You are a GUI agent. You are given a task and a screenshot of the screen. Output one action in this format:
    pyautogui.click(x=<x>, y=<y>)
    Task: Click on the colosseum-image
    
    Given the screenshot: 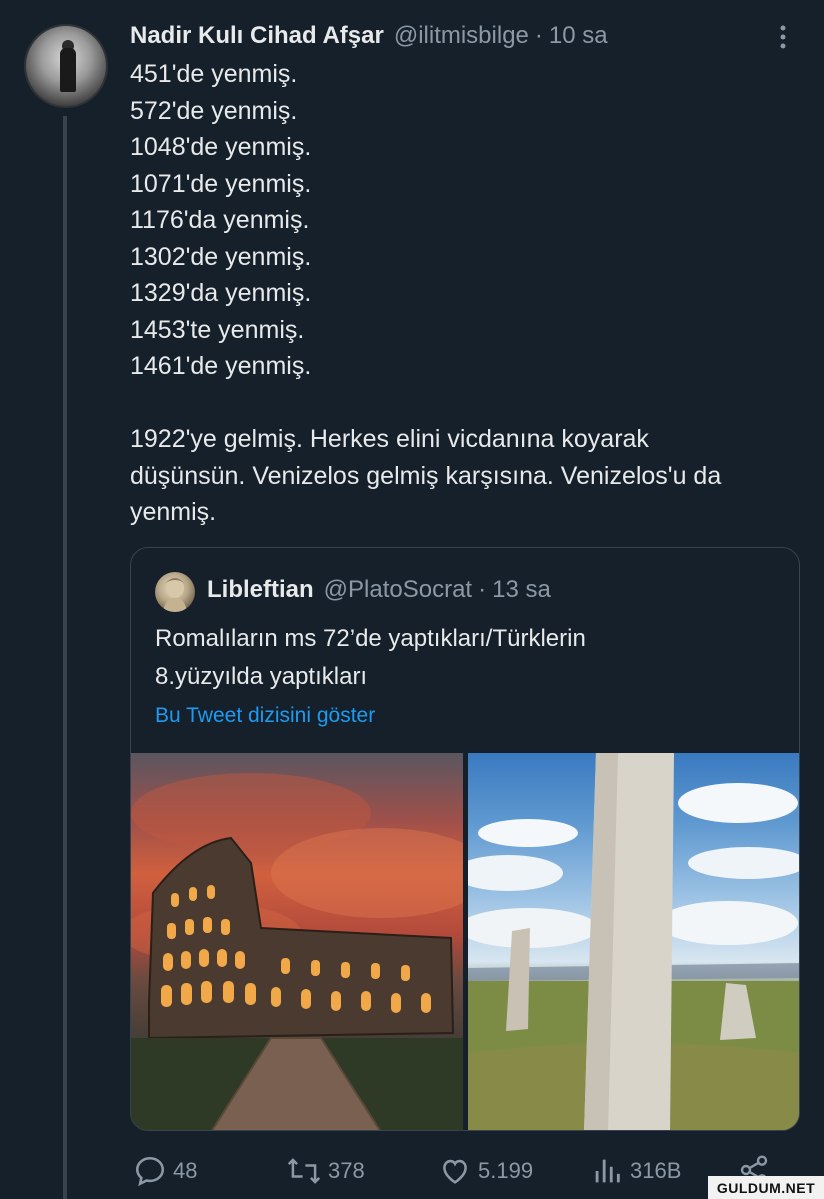 What is the action you would take?
    pyautogui.click(x=297, y=941)
    